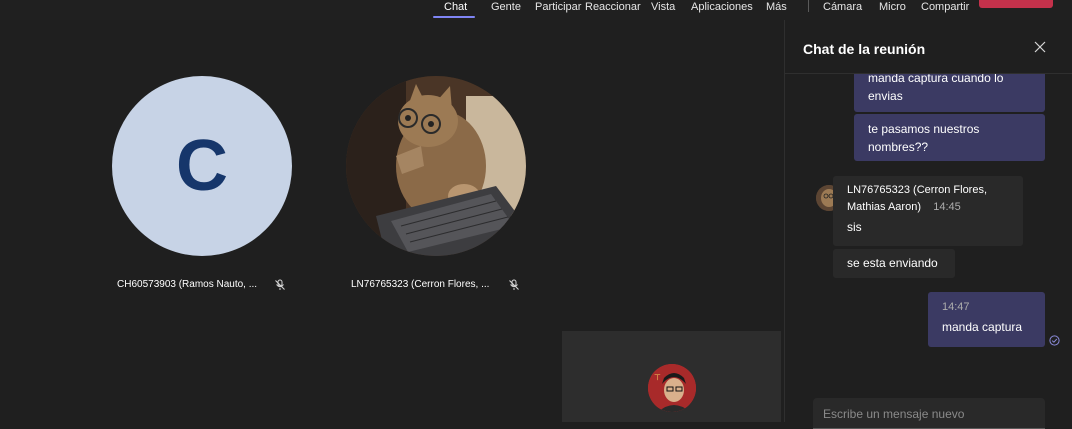 The width and height of the screenshot is (1072, 429). What do you see at coordinates (455, 8) in the screenshot?
I see `toolbar-chat-button: Chat` at bounding box center [455, 8].